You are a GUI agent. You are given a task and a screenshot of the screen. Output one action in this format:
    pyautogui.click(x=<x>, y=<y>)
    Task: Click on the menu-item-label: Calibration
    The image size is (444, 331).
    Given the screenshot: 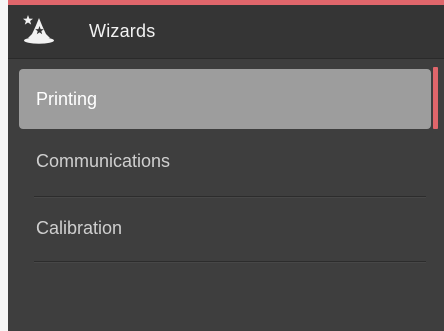 What is the action you would take?
    pyautogui.click(x=79, y=227)
    